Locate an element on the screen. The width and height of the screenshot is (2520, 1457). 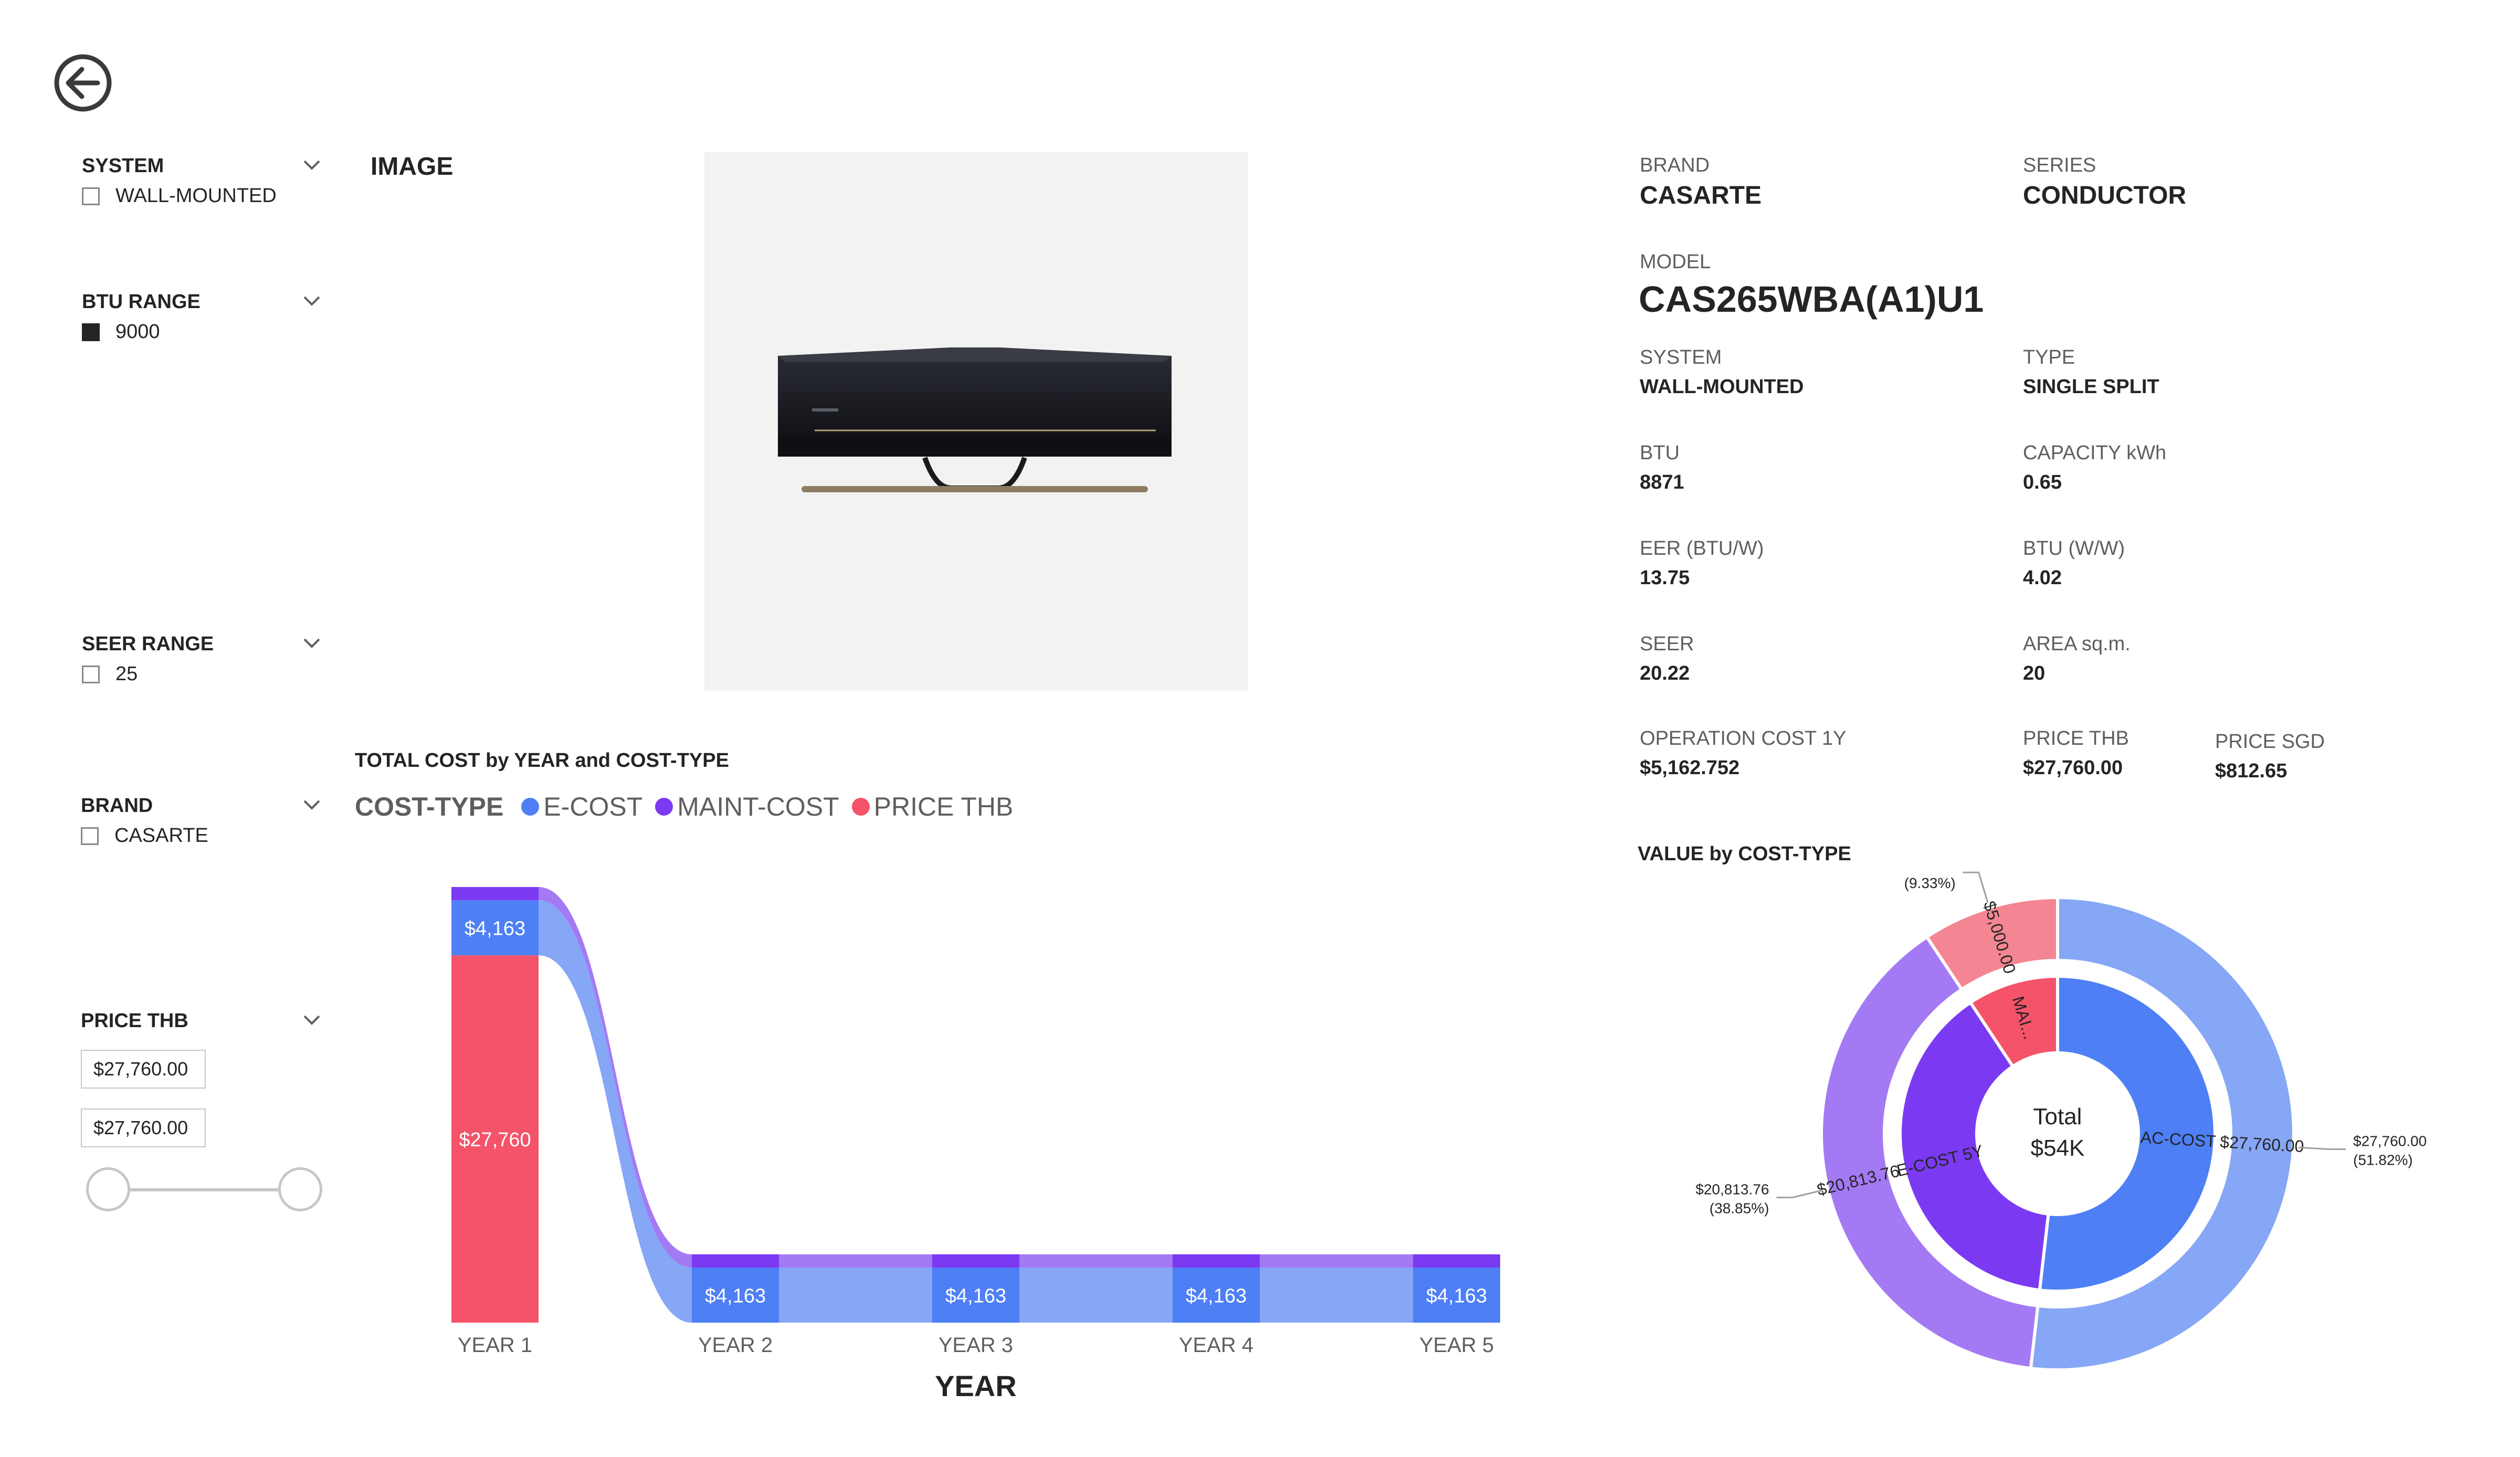
model-value: CAS265WBA(A1)U1 is located at coordinates (1811, 299).